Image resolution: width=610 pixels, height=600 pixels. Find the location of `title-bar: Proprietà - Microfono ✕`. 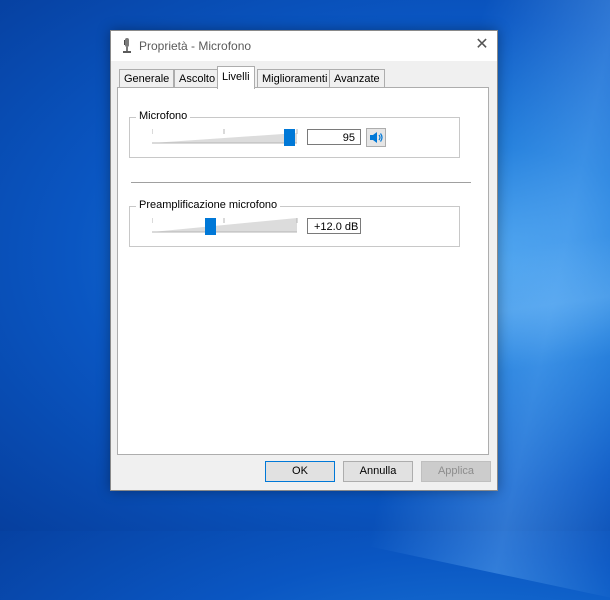

title-bar: Proprietà - Microfono ✕ is located at coordinates (304, 46).